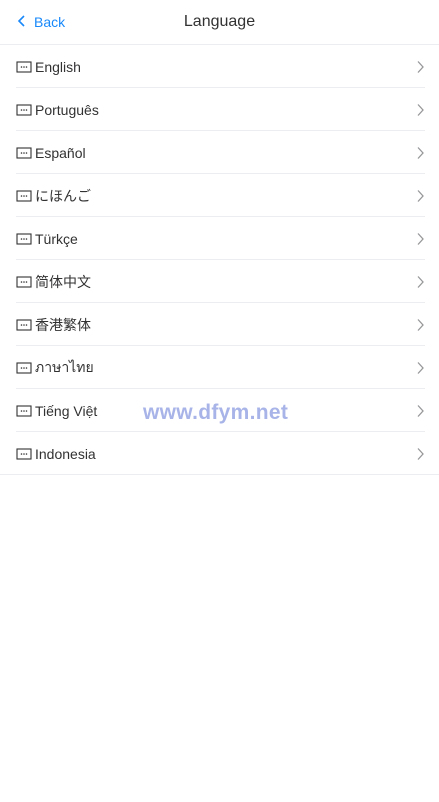 Image resolution: width=439 pixels, height=802 pixels. I want to click on language-item-simplified-chinese: 简体中文, so click(219, 281).